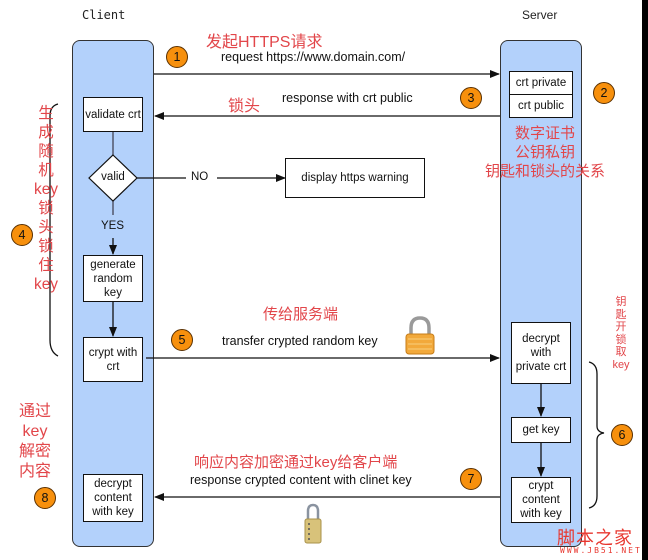 Image resolution: width=648 pixels, height=560 pixels. I want to click on generate-random-key-box: generate random key, so click(113, 278).